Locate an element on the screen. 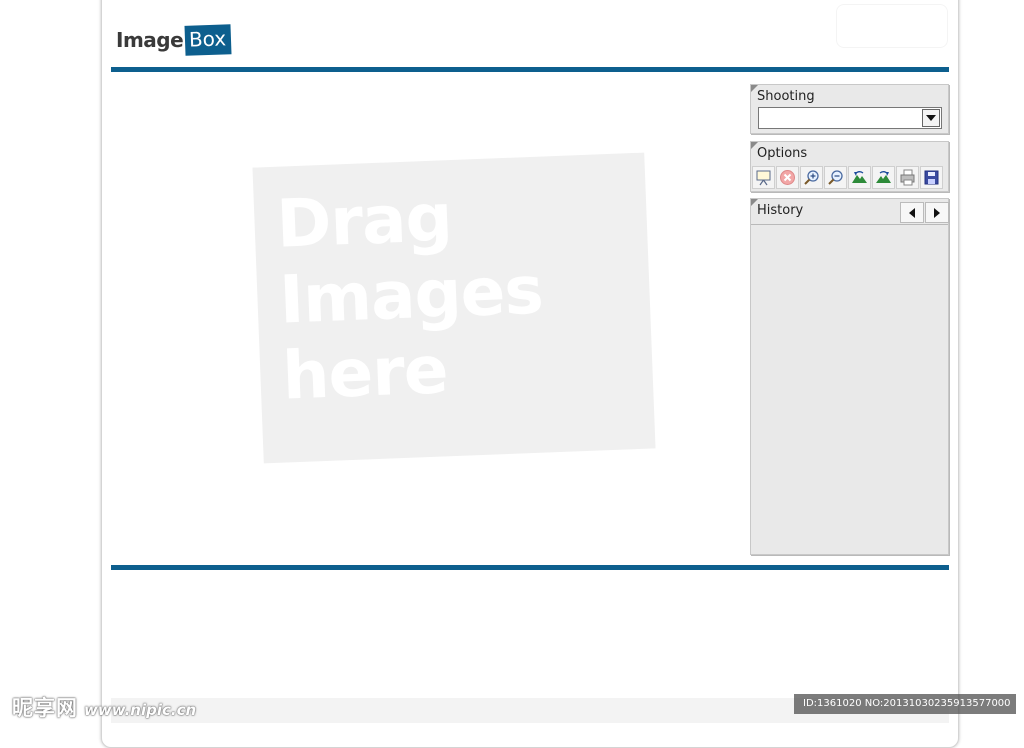  slideshow-button is located at coordinates (763, 177).